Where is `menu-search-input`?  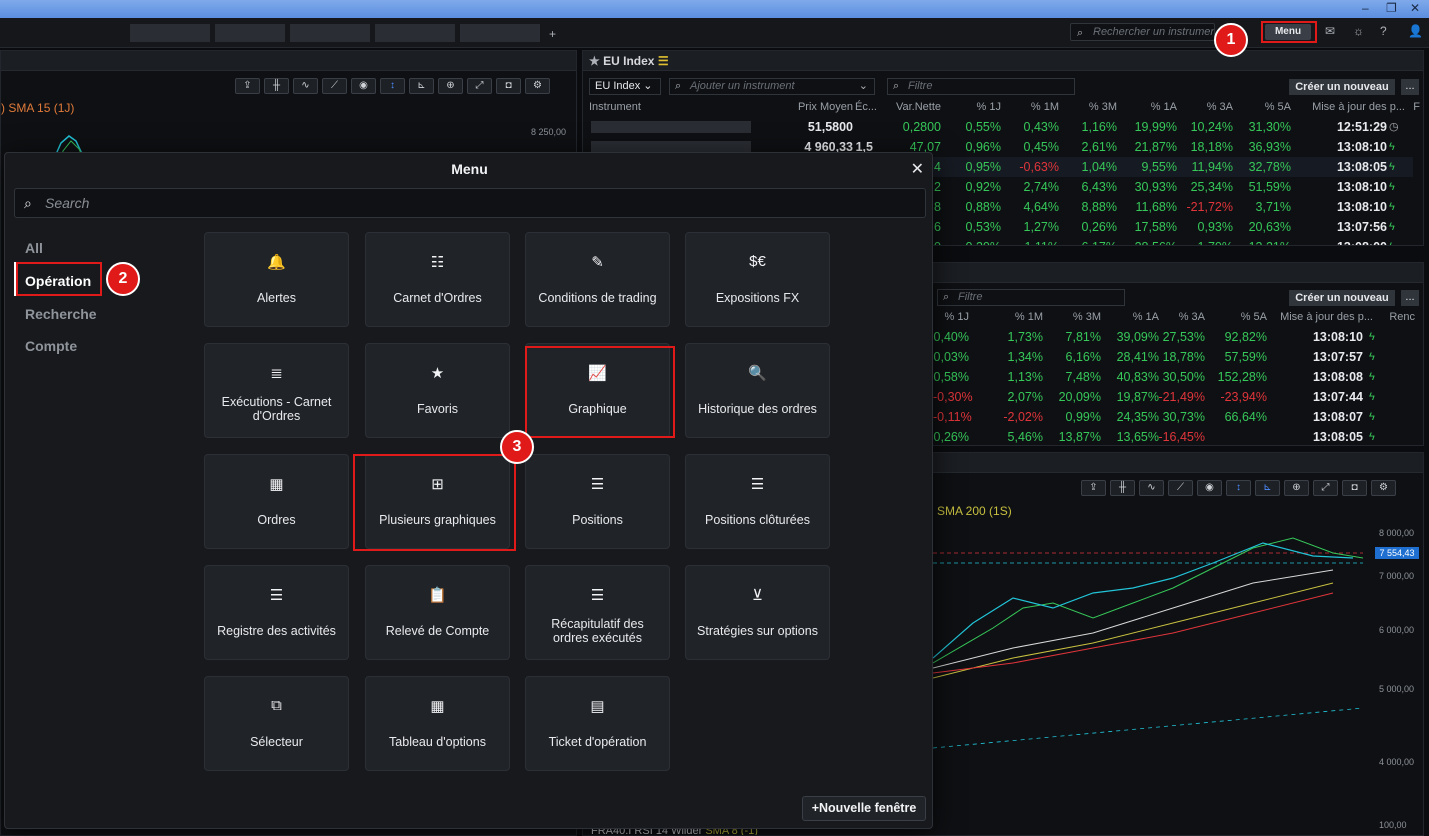 menu-search-input is located at coordinates (475, 203).